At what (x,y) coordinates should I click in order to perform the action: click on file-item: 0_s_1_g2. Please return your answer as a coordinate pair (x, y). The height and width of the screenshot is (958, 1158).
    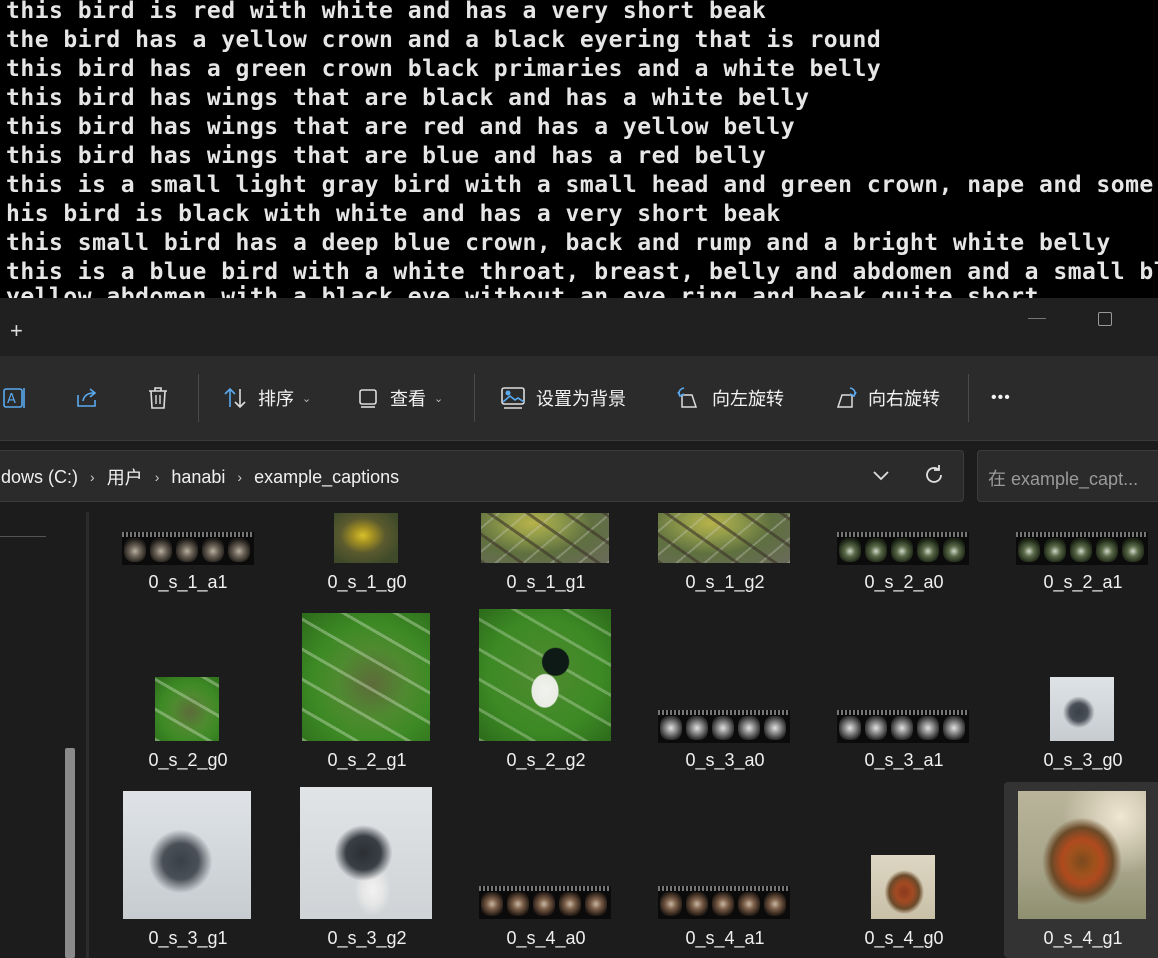
    Looking at the image, I should click on (725, 557).